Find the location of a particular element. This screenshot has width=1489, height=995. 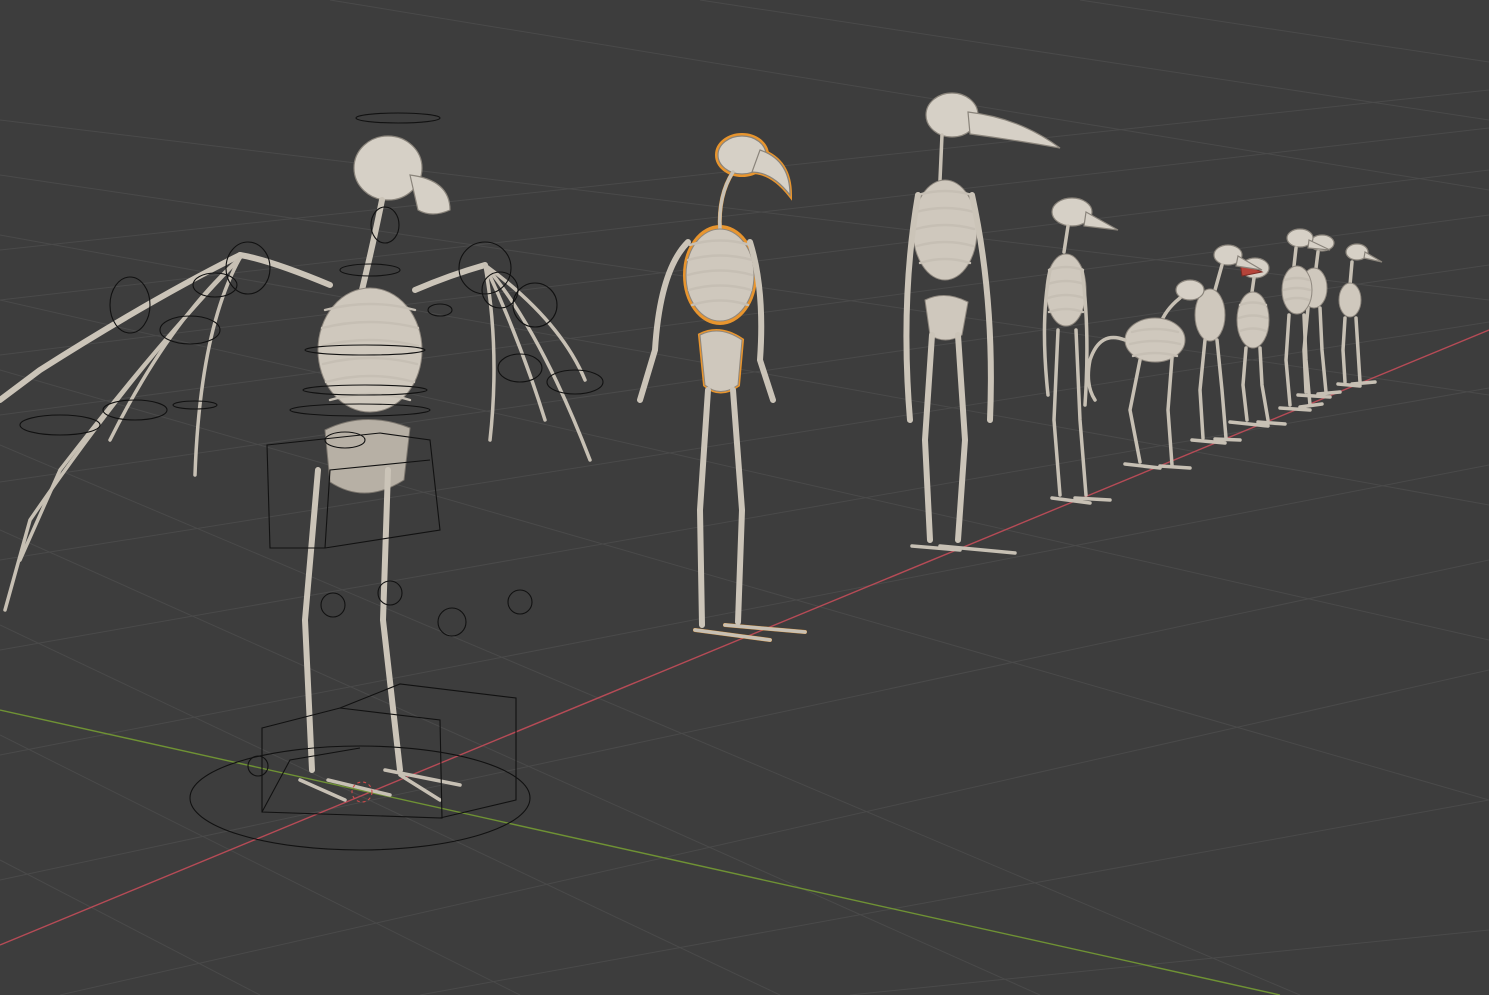

right-wing is located at coordinates (502, 362).